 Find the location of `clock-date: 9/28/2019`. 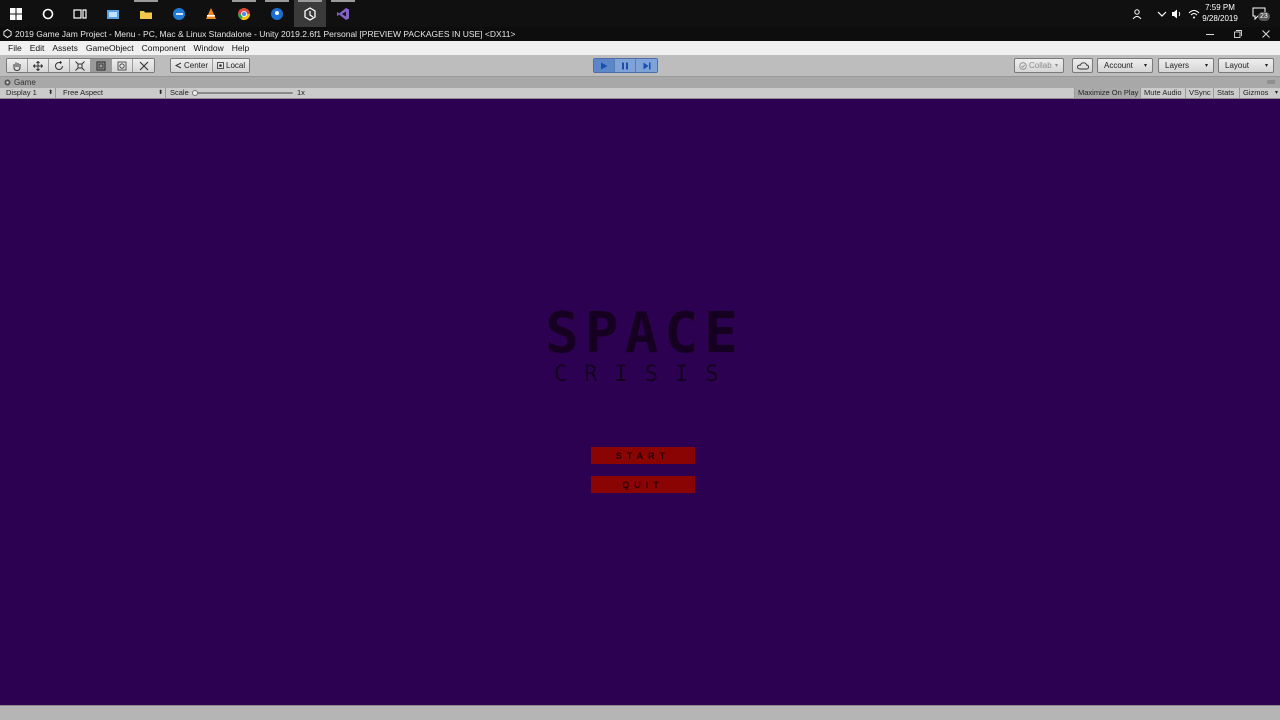

clock-date: 9/28/2019 is located at coordinates (1220, 18).